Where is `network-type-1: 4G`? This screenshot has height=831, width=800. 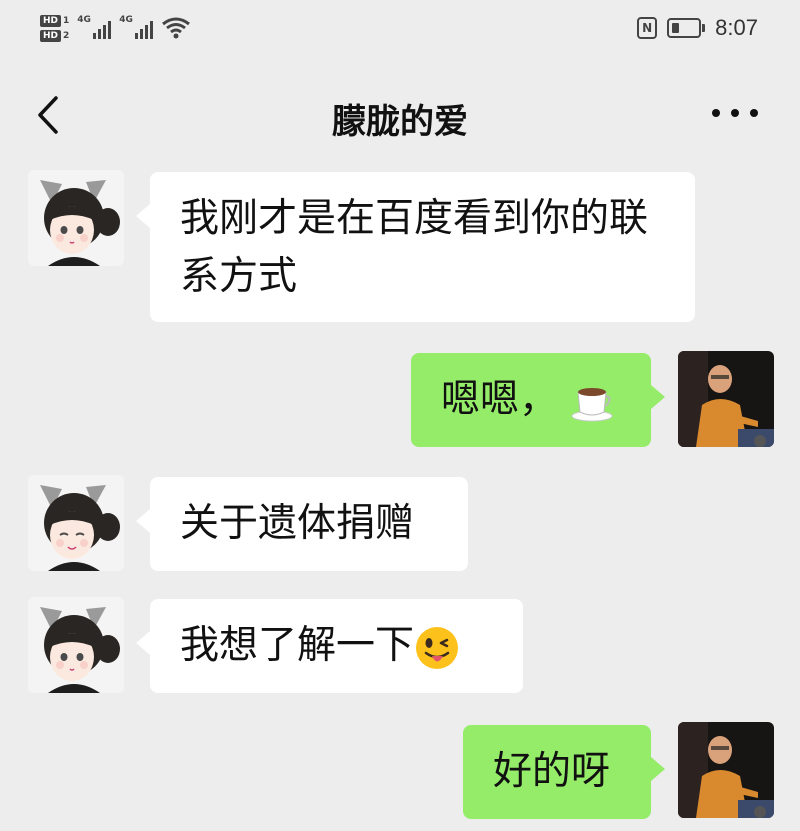 network-type-1: 4G is located at coordinates (84, 20).